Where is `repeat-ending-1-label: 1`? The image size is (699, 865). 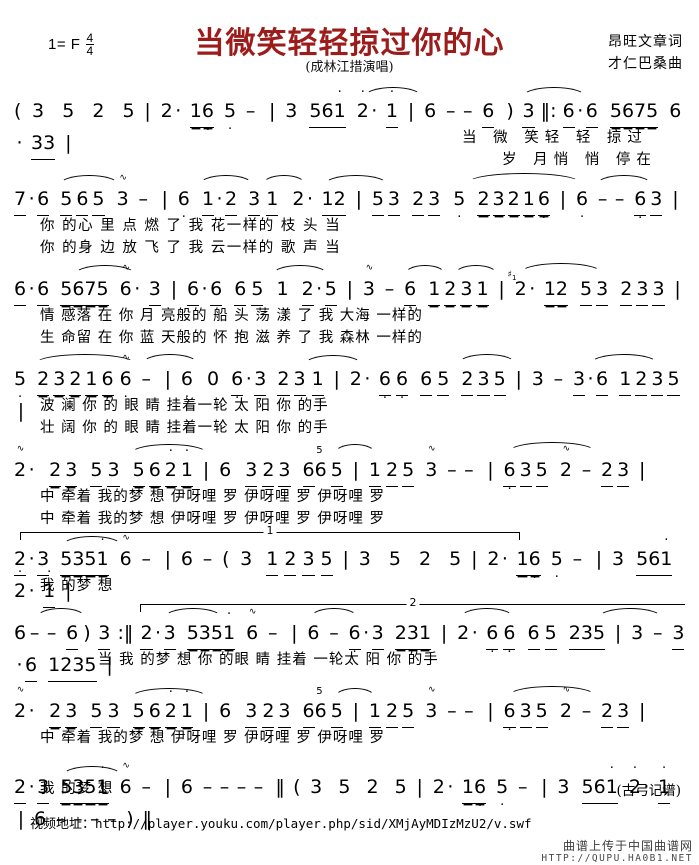 repeat-ending-1-label: 1 is located at coordinates (270, 530).